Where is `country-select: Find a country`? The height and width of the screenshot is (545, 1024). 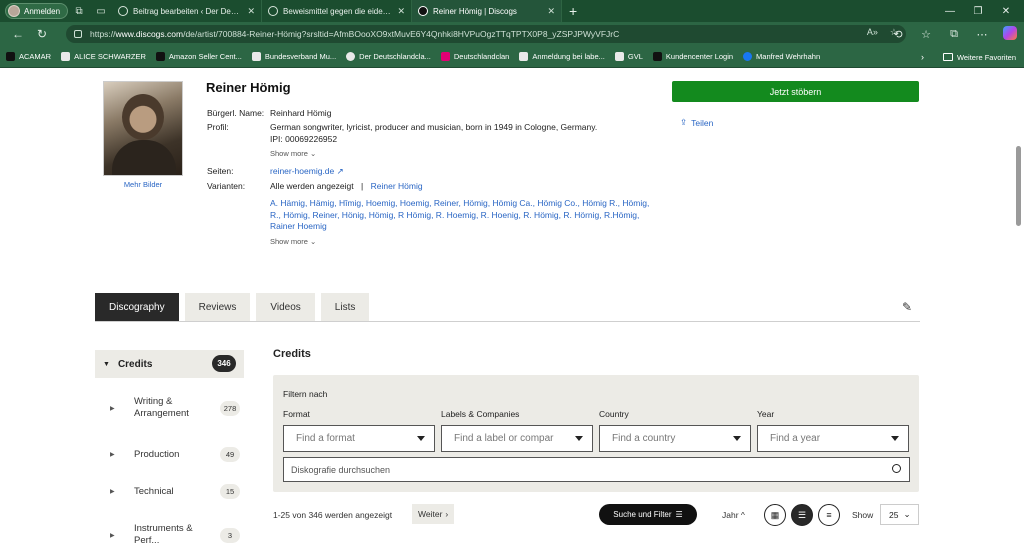 country-select: Find a country is located at coordinates (675, 438).